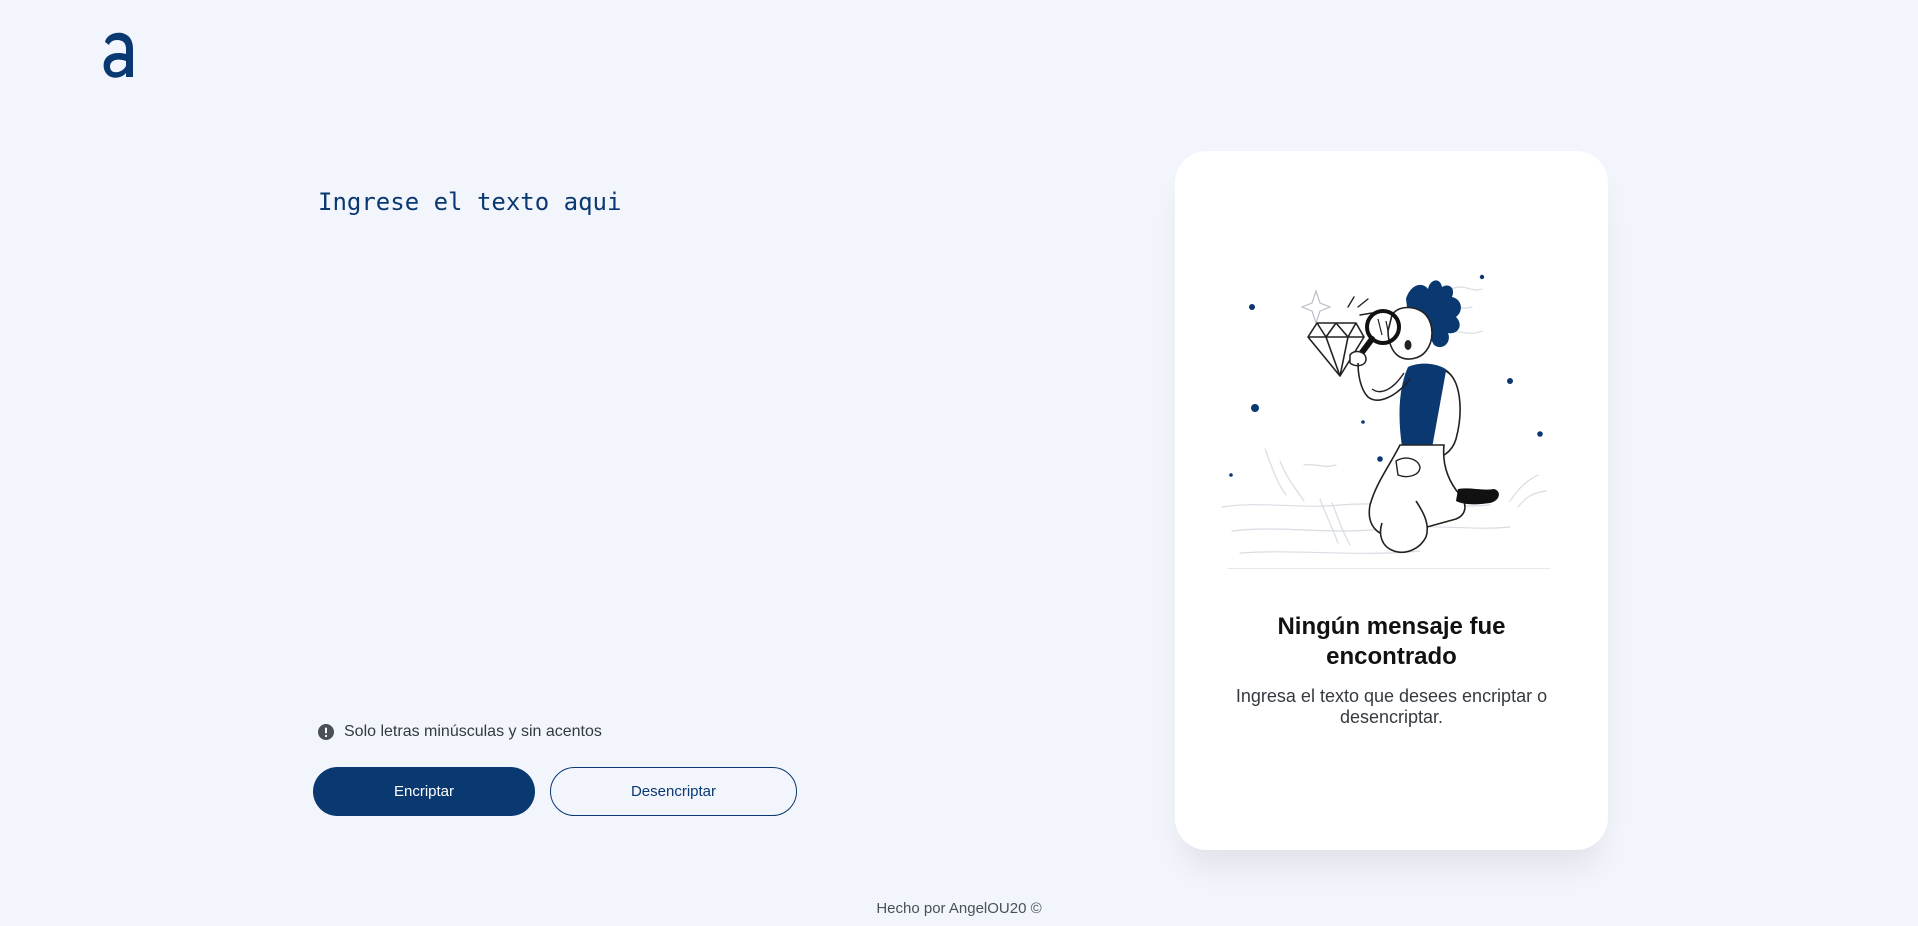  I want to click on decrypt-button: Desencriptar, so click(673, 791).